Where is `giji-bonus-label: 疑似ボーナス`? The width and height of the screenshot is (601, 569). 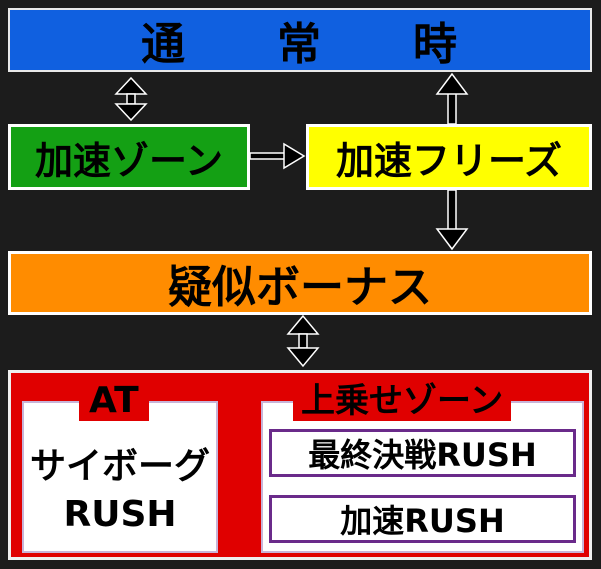 giji-bonus-label: 疑似ボーナス is located at coordinates (300, 287).